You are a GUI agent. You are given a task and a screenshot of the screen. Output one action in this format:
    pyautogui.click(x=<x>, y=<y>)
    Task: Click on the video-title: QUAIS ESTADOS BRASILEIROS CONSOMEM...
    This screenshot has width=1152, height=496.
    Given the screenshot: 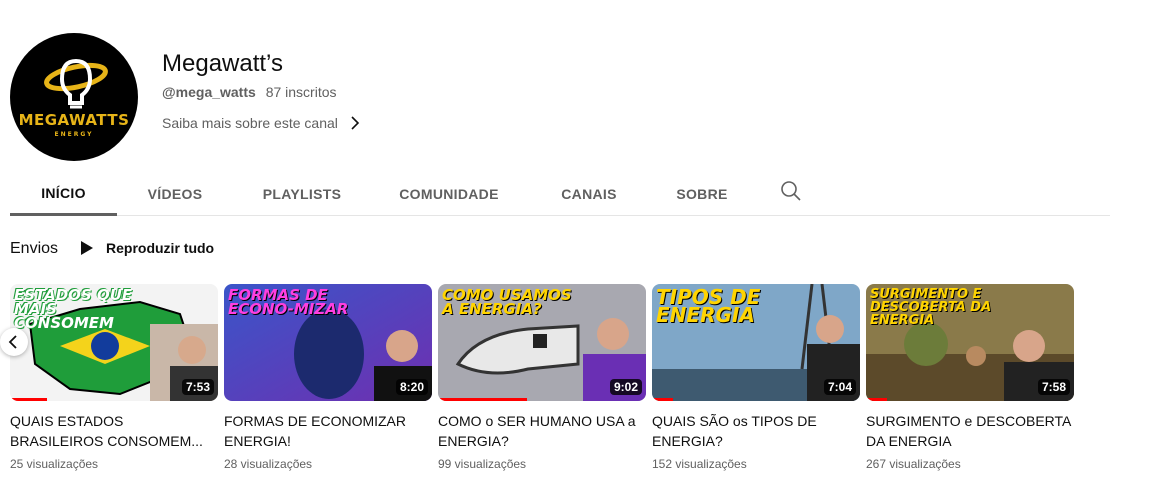 What is the action you would take?
    pyautogui.click(x=114, y=431)
    